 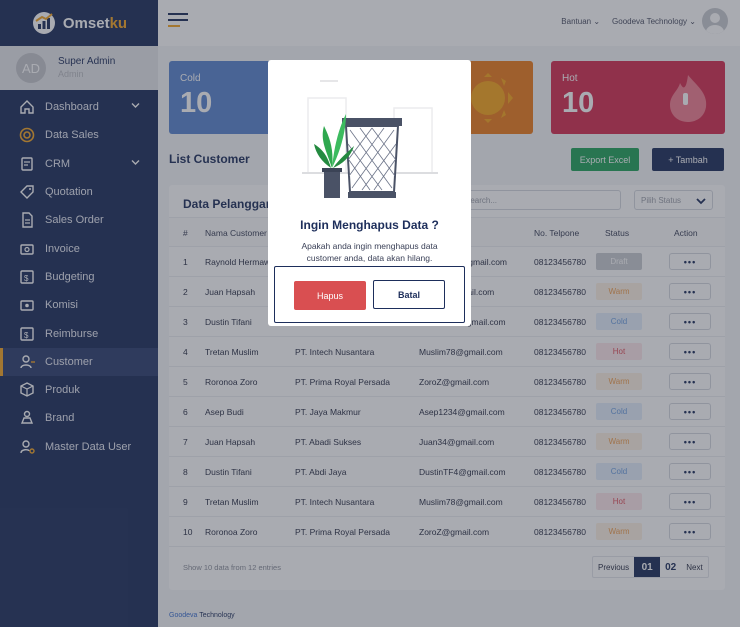 What do you see at coordinates (370, 139) in the screenshot?
I see `trash-plant-illustration` at bounding box center [370, 139].